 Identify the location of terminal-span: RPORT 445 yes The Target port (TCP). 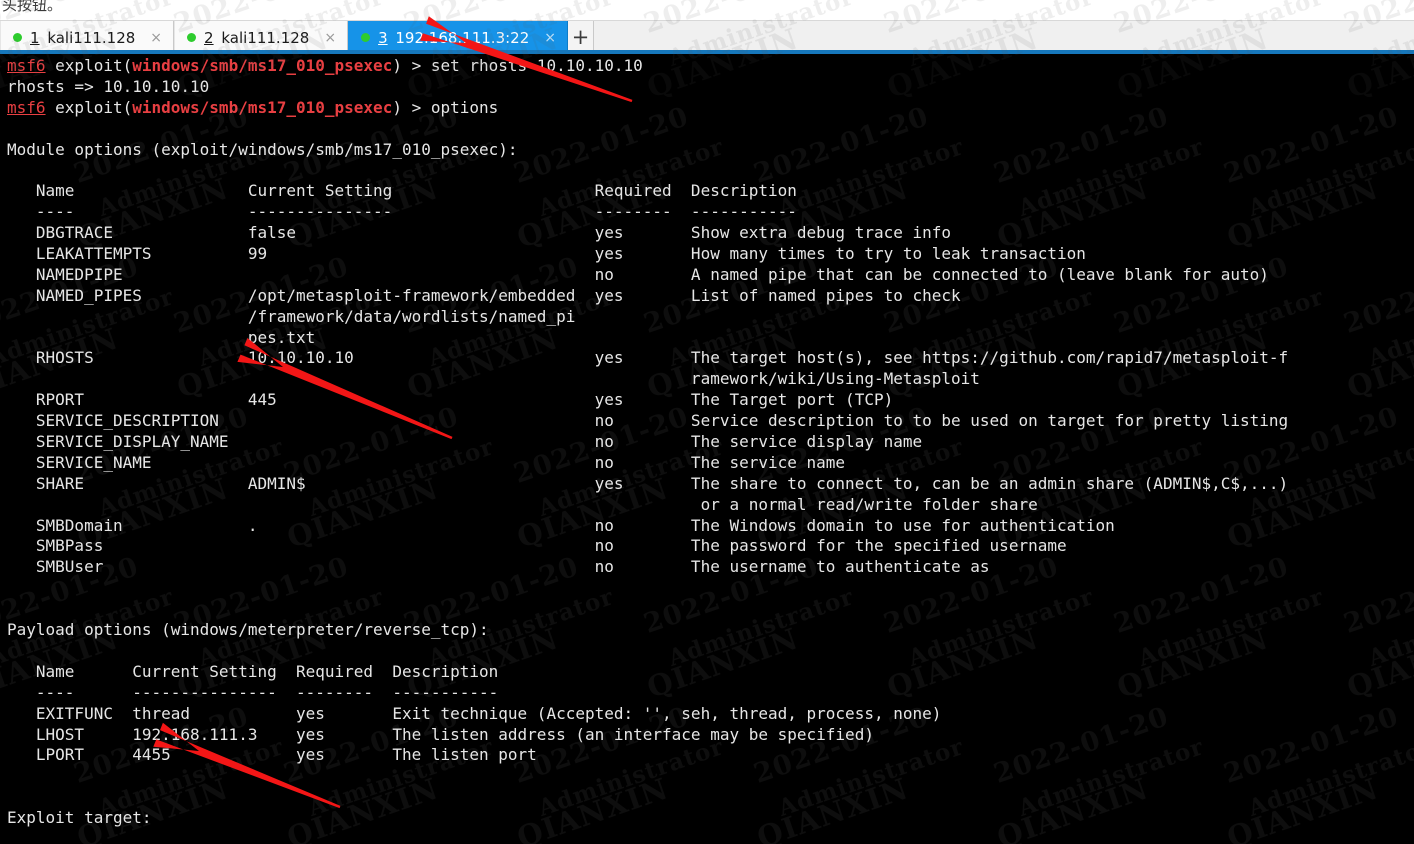
(450, 400).